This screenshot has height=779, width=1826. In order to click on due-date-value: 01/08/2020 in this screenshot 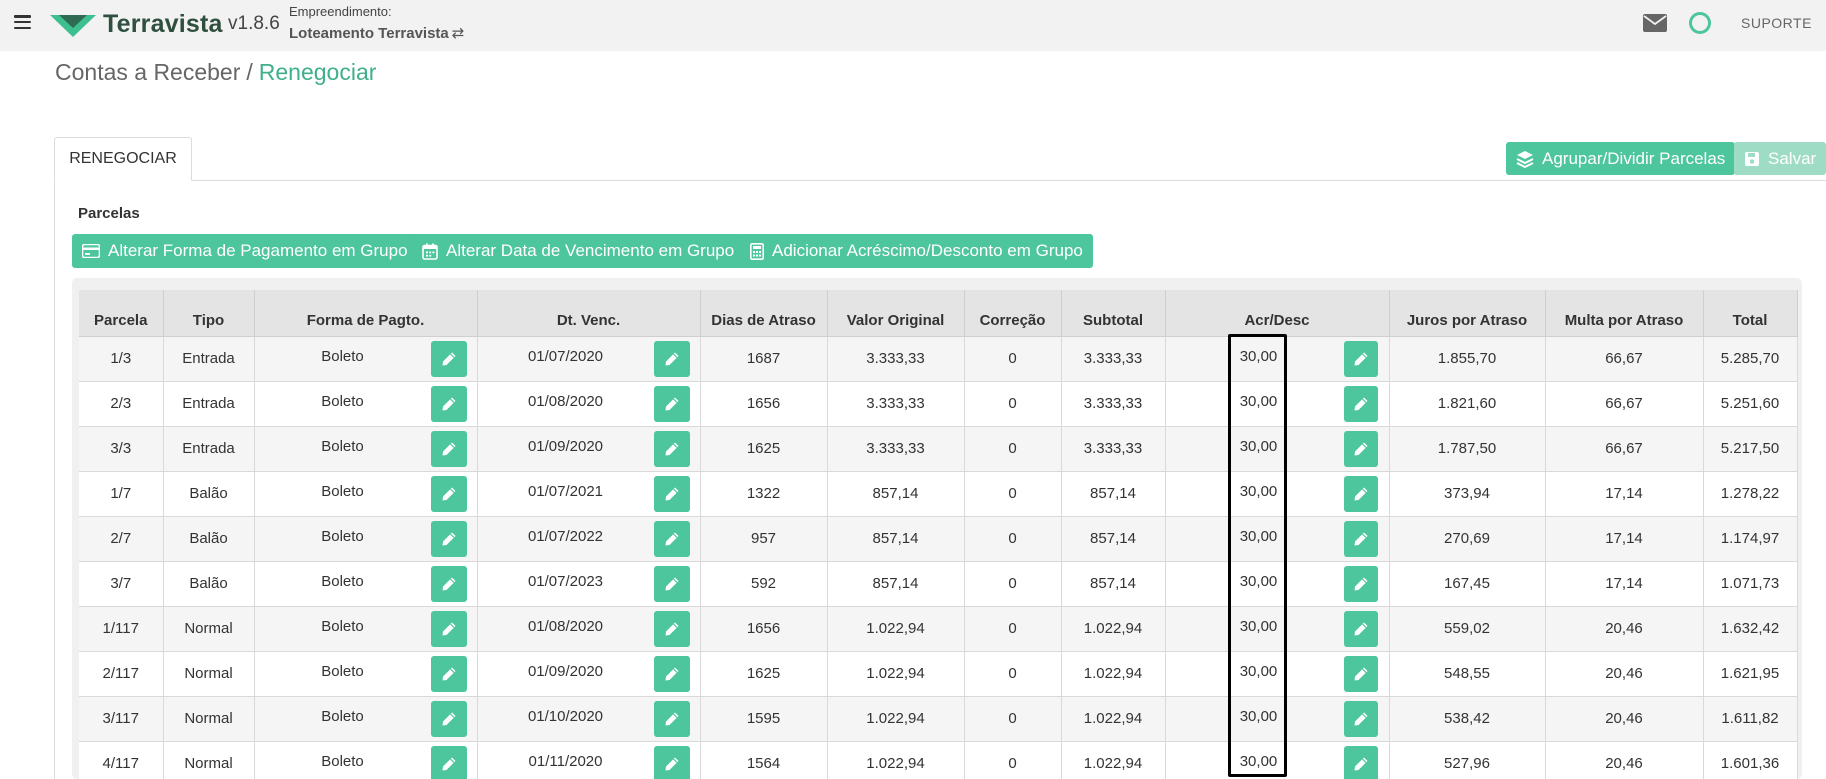, I will do `click(565, 626)`.